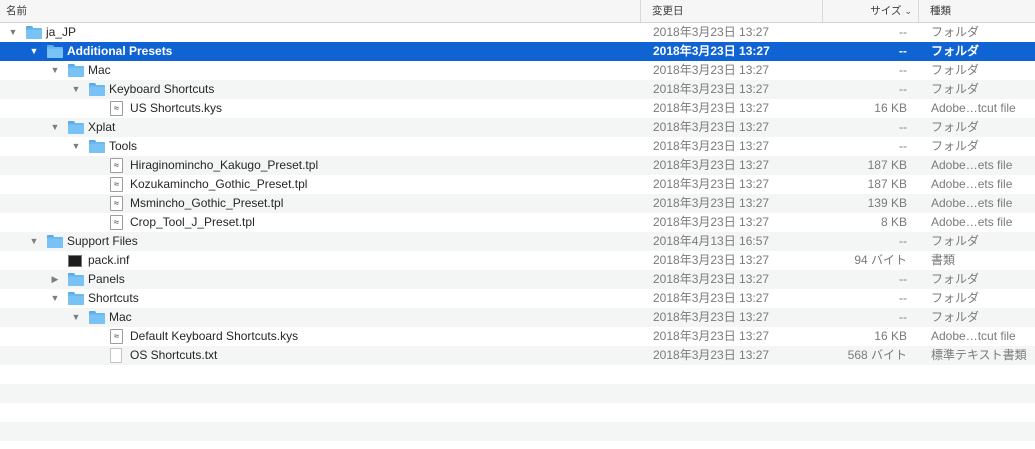 The image size is (1035, 449). What do you see at coordinates (940, 11) in the screenshot?
I see `column-kind-label: 種類` at bounding box center [940, 11].